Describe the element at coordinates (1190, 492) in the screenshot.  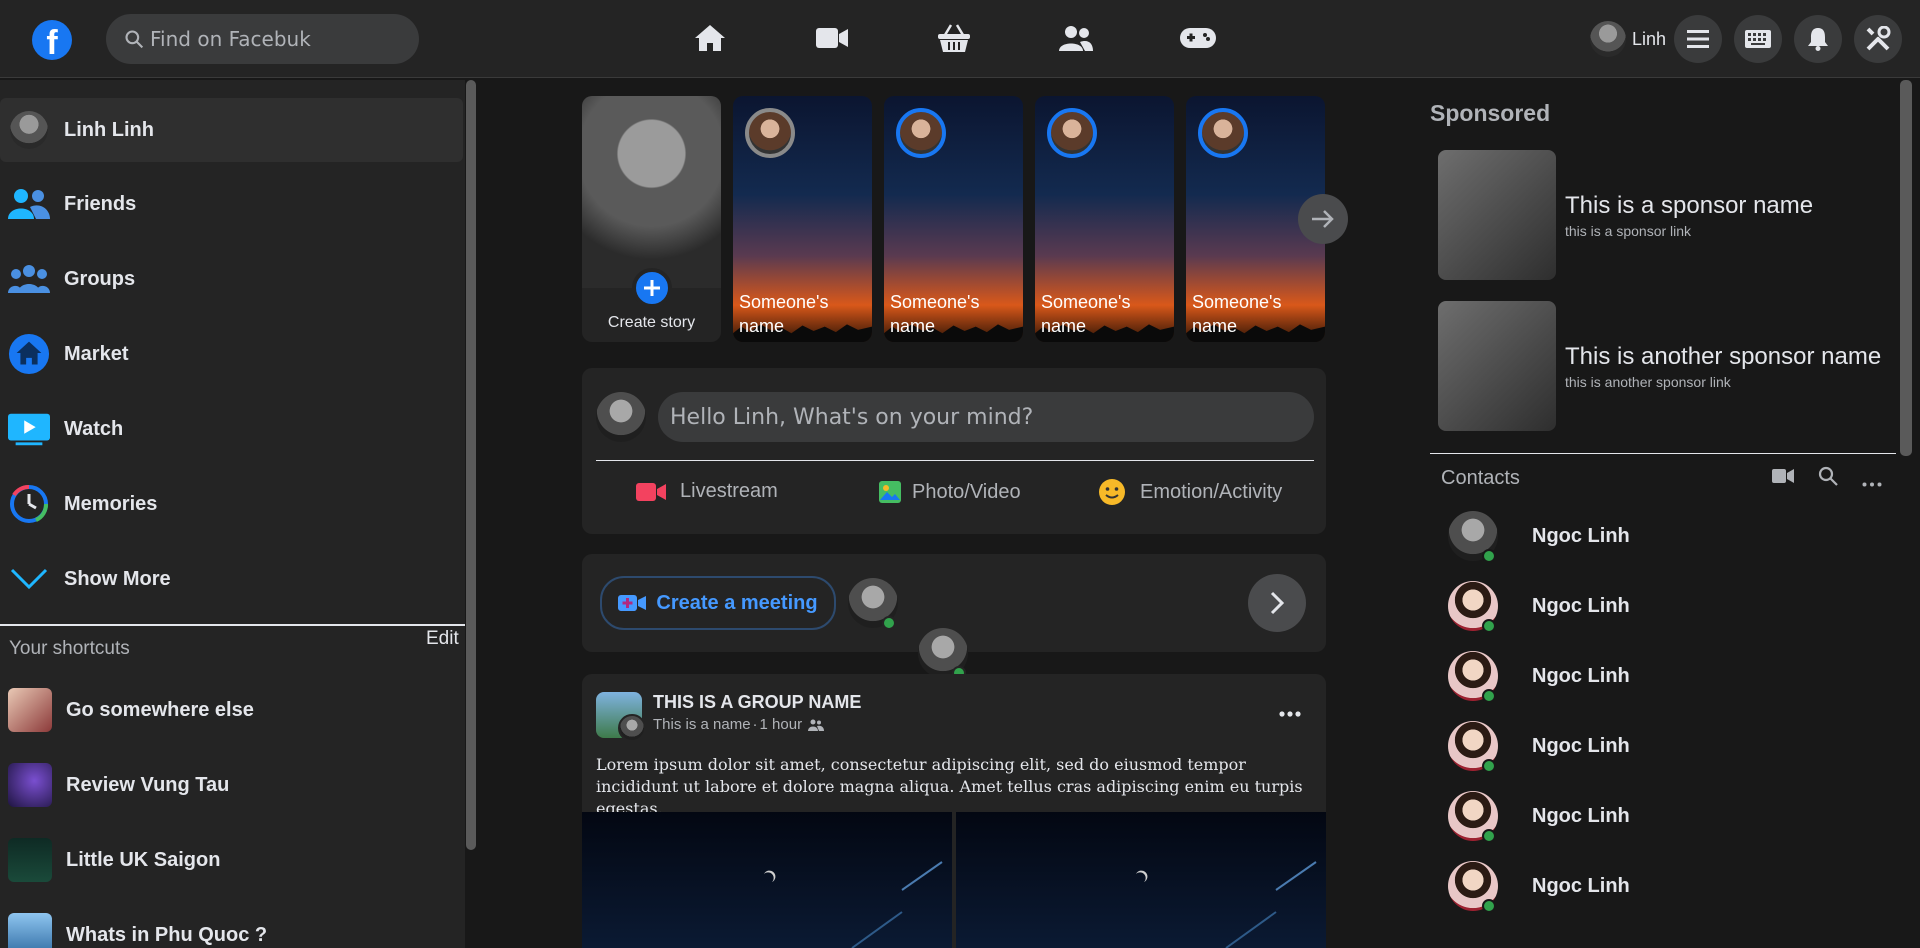
I see `emotion-activity-button: Emotion/Activity` at that location.